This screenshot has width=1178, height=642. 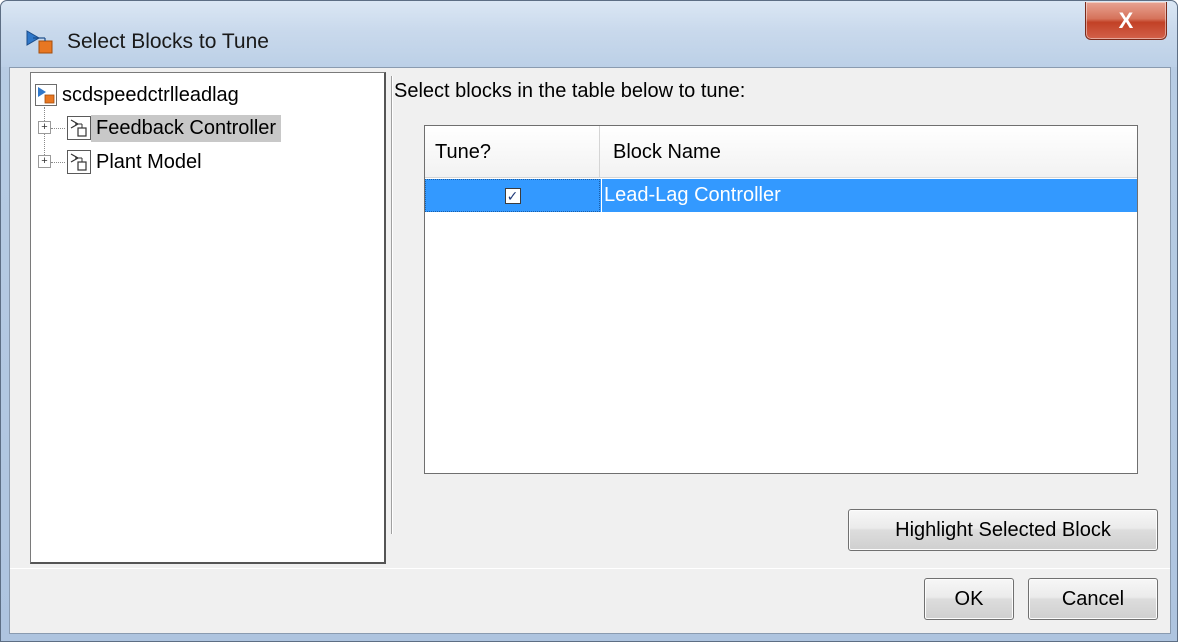 I want to click on close-button: X, so click(x=1126, y=21).